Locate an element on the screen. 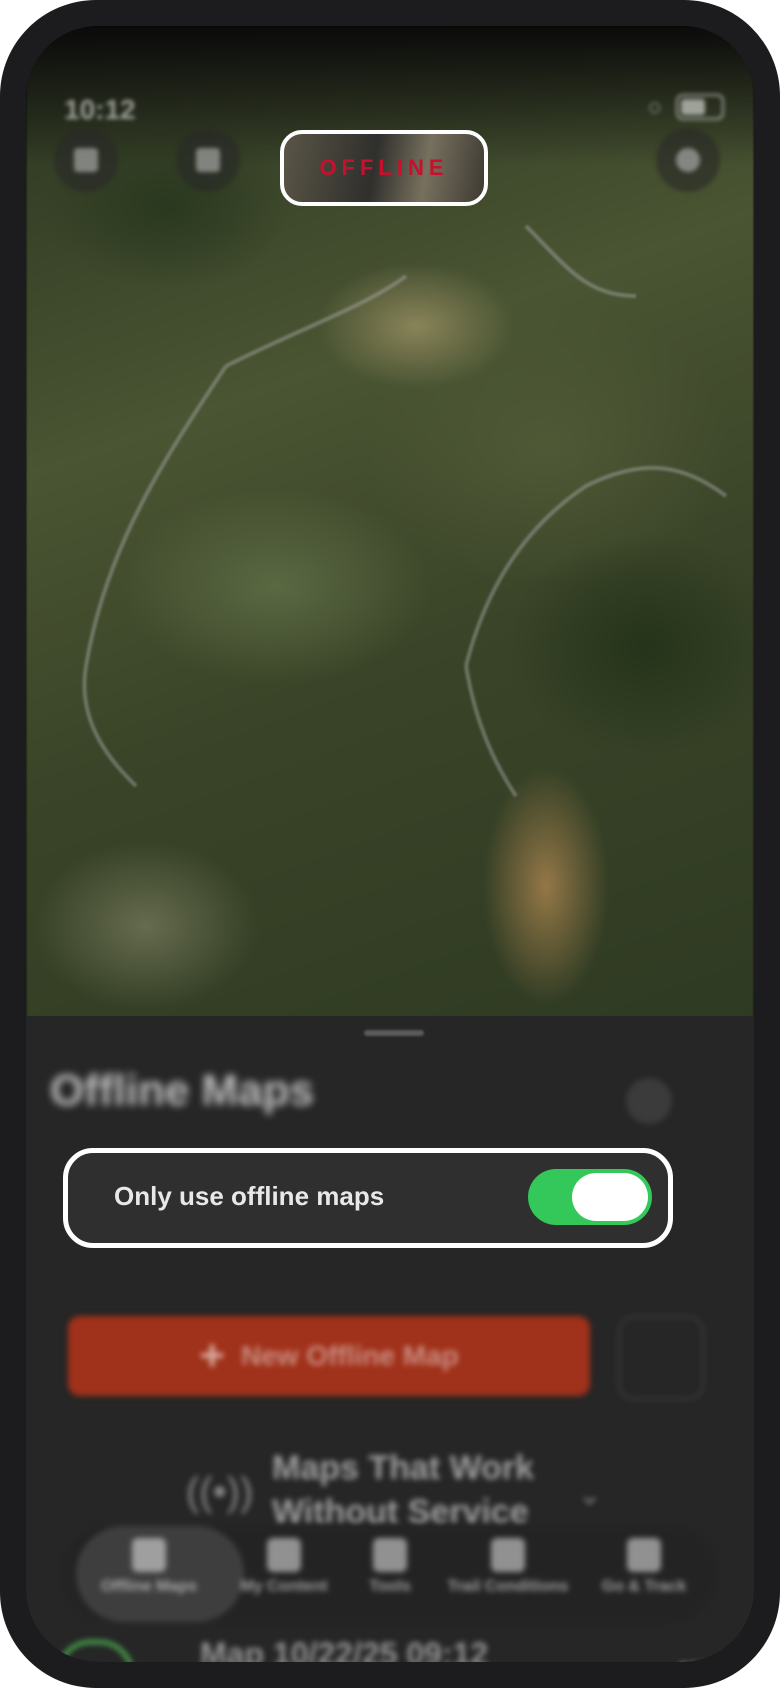 Image resolution: width=780 pixels, height=1688 pixels. chevron-down-icon: ⌄ is located at coordinates (590, 1494).